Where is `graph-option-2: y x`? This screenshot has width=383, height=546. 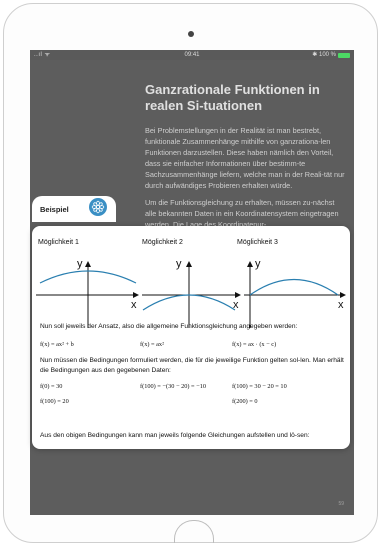
graph-option-2: y x is located at coordinates (191, 293).